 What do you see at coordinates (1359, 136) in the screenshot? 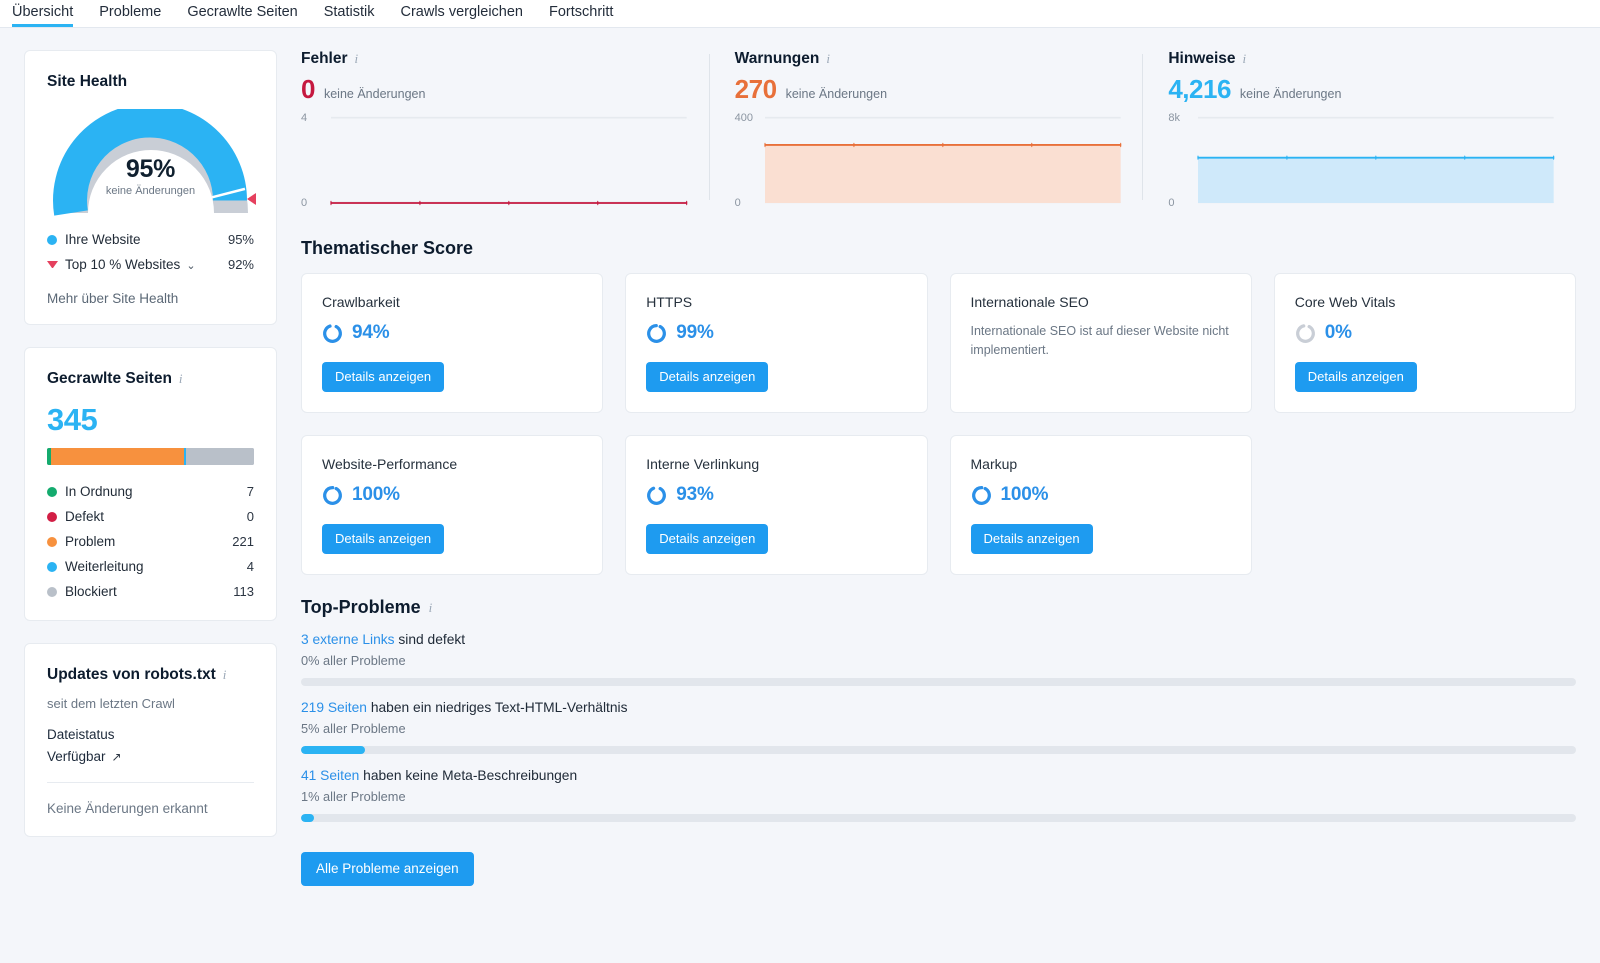
I see `metric-card-hinweise: Hinweise i 4,216 keine Änderungen 8k 0` at bounding box center [1359, 136].